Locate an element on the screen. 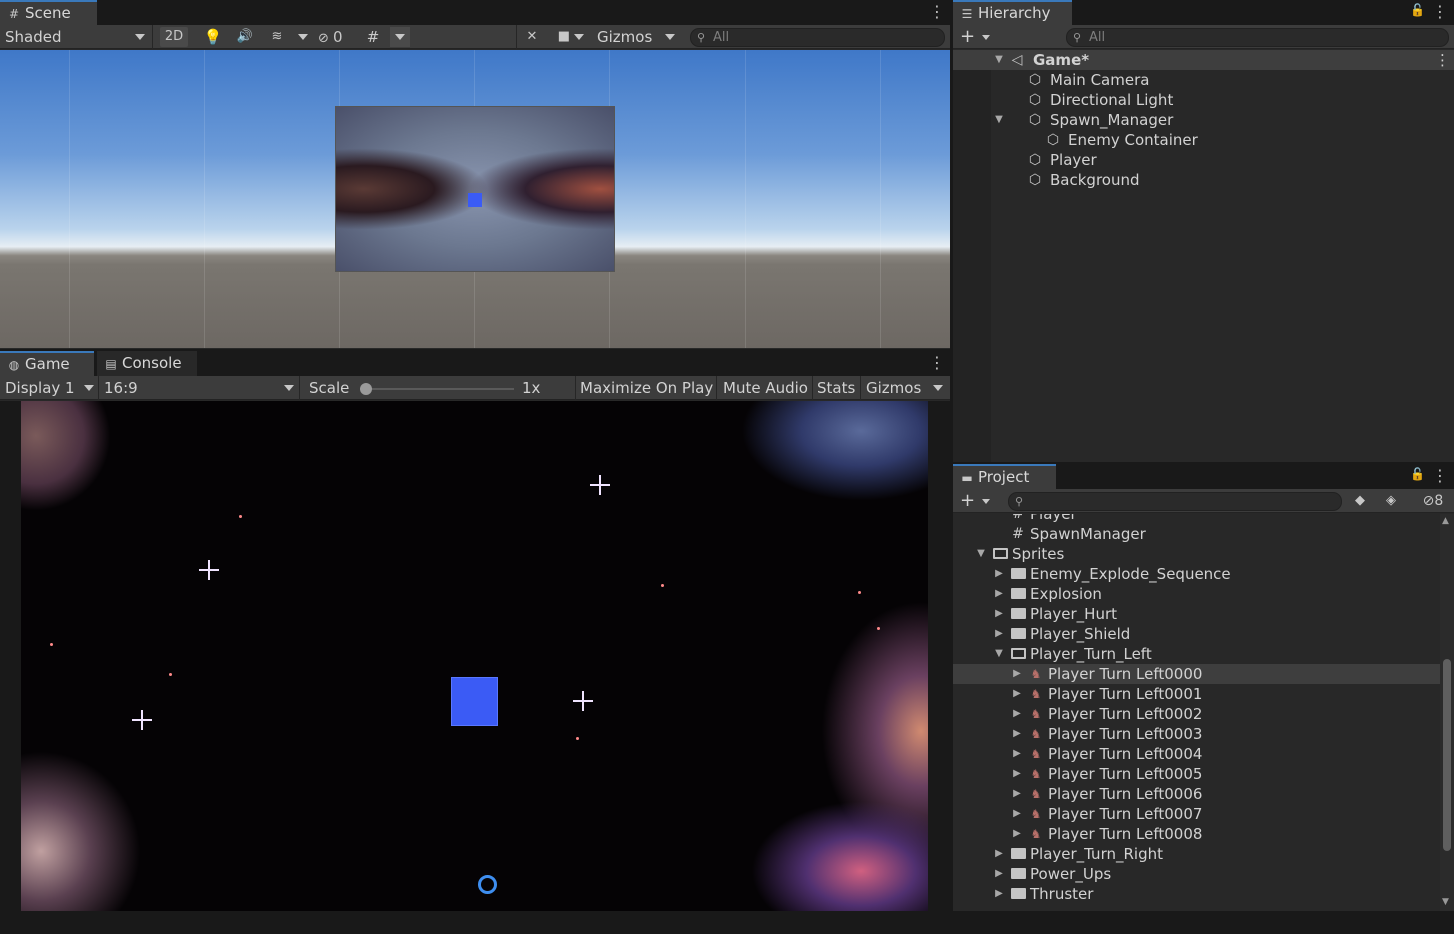  project-item: ▶ Player_Shield is located at coordinates (1196, 634).